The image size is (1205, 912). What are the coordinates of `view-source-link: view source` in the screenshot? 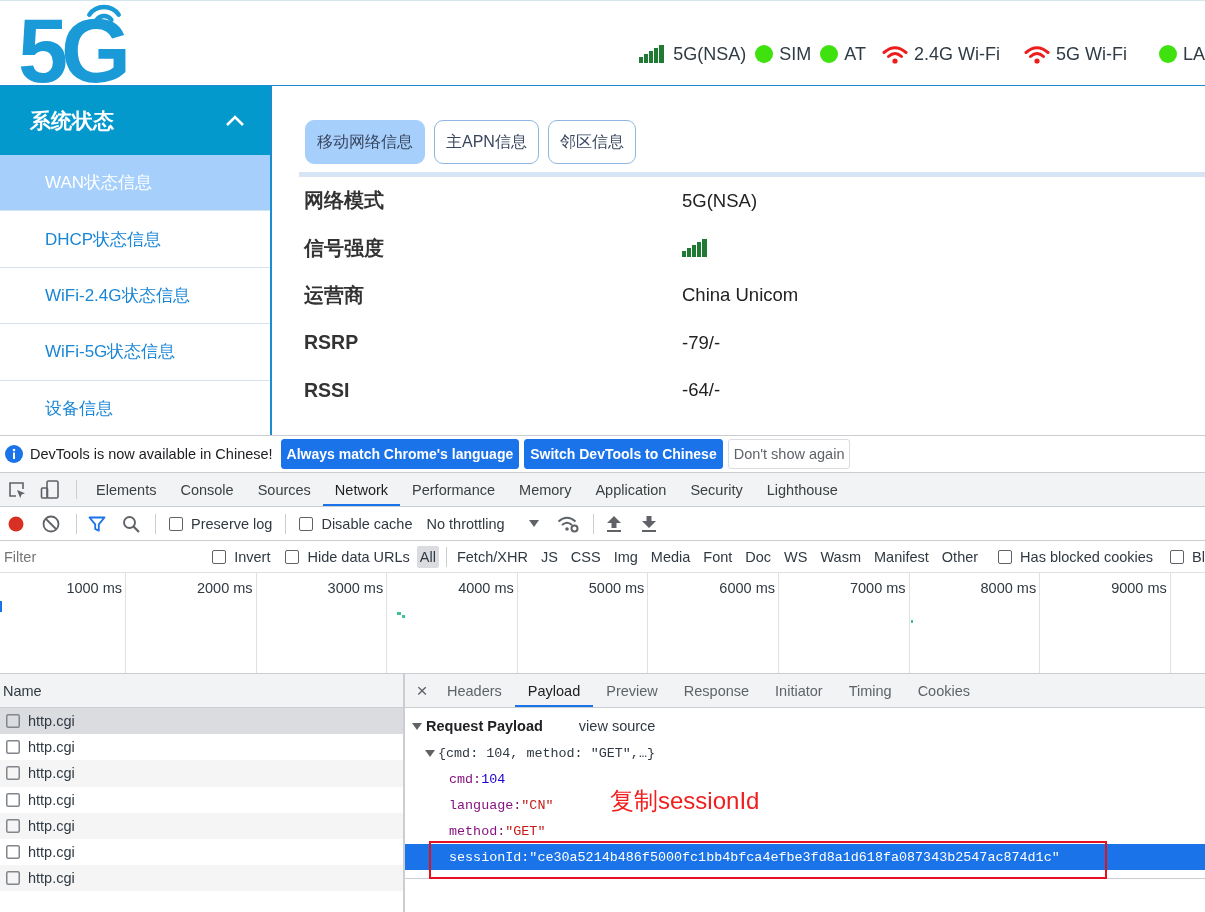 It's located at (617, 726).